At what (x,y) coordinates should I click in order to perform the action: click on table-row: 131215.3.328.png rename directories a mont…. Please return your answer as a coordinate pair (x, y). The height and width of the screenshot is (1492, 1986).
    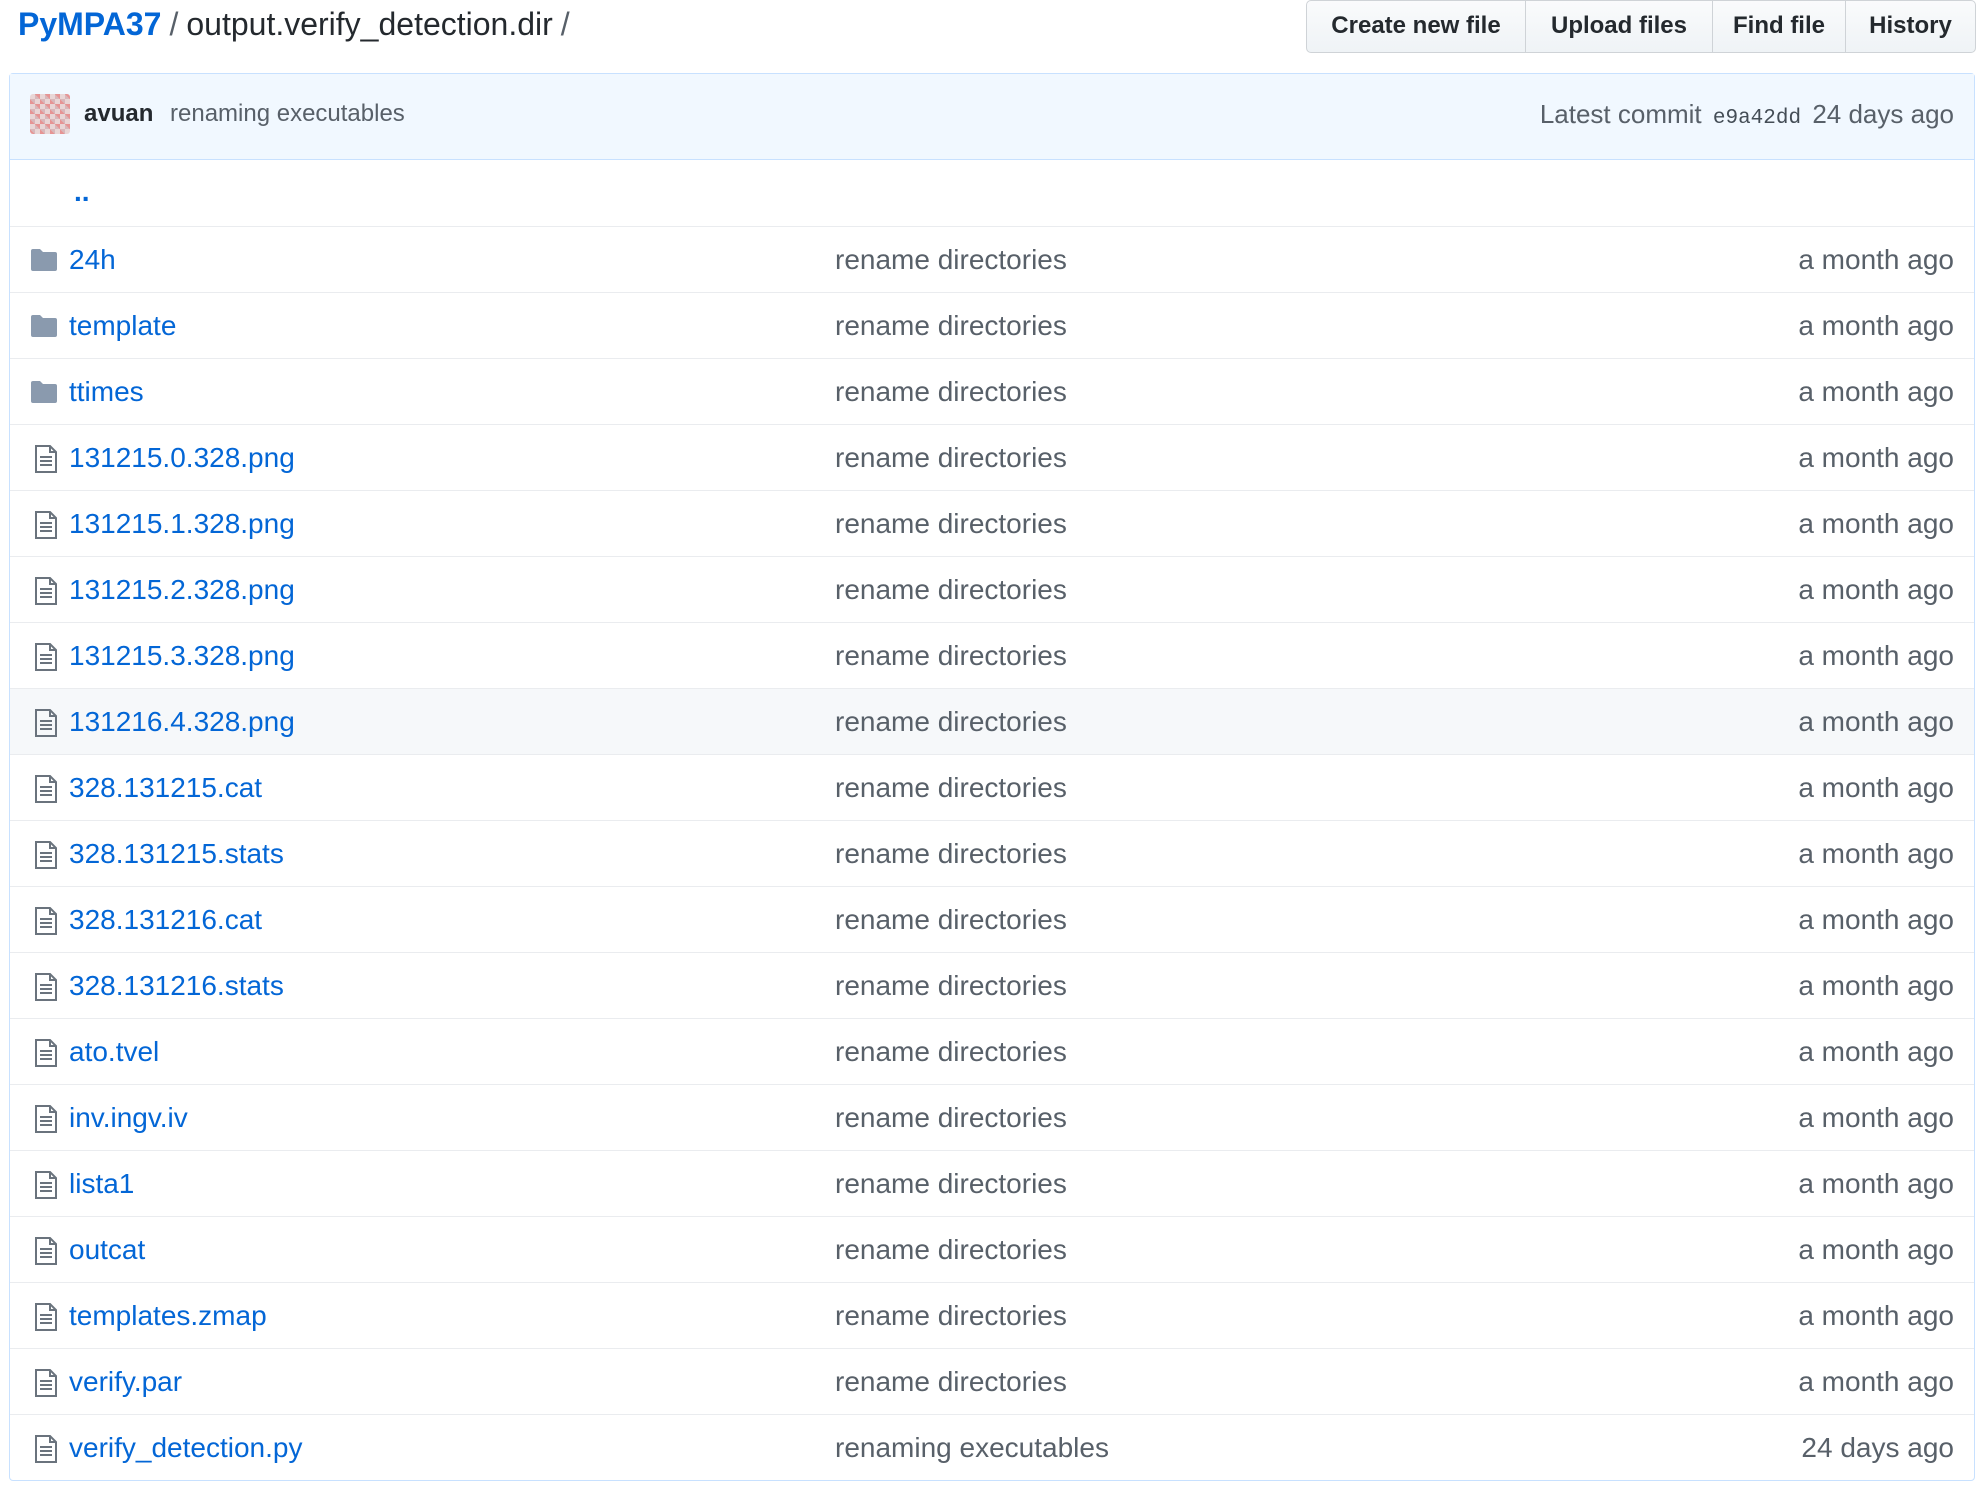
    Looking at the image, I should click on (992, 655).